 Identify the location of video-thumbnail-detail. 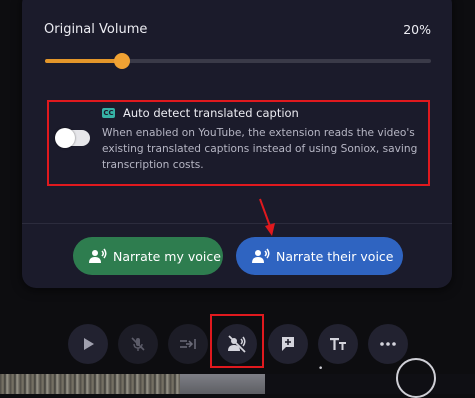
(222, 384).